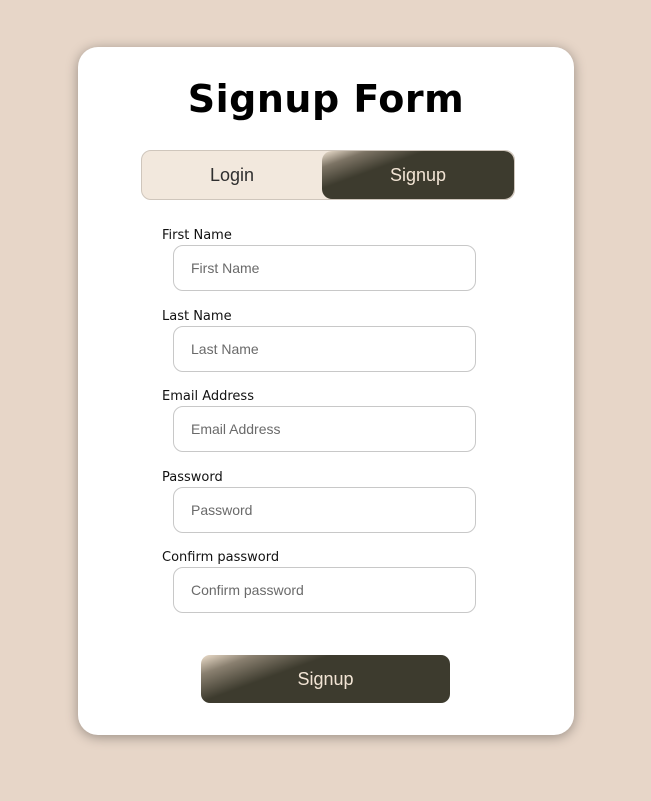  I want to click on first-name-label: First Name, so click(197, 235).